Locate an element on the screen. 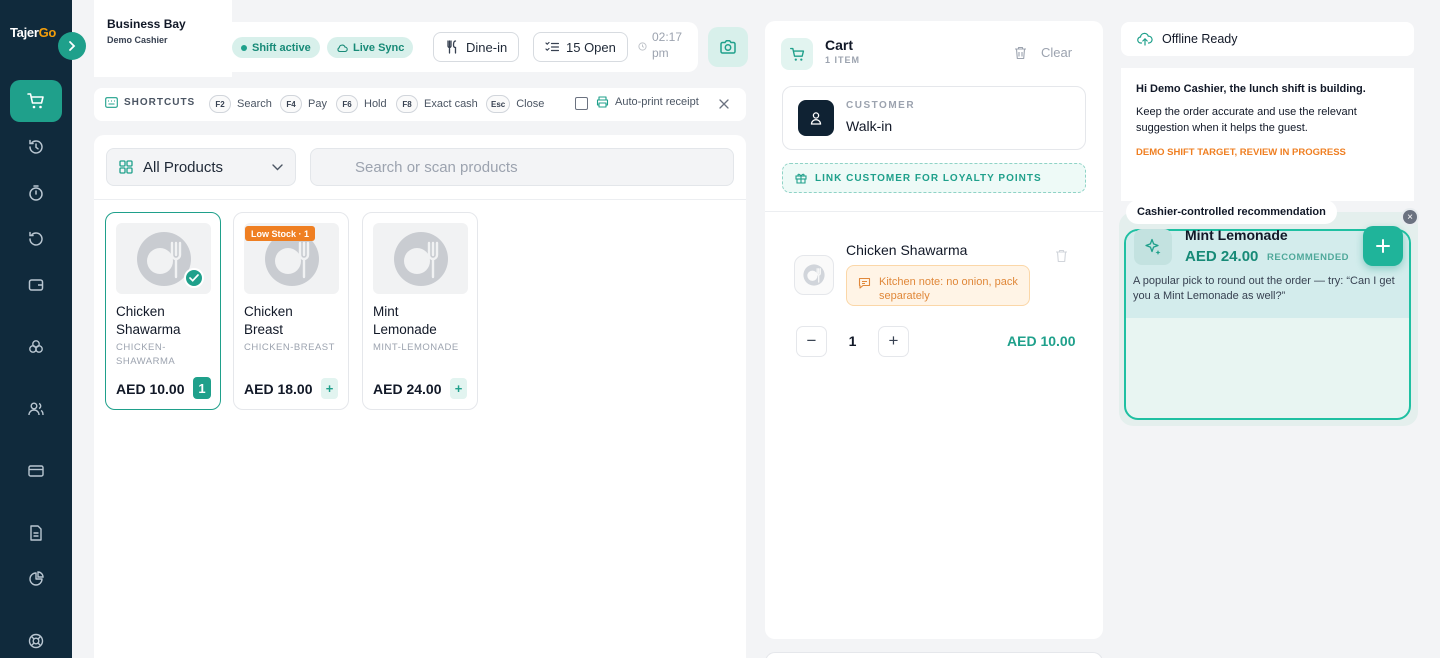  key-f8: F8 is located at coordinates (407, 104).